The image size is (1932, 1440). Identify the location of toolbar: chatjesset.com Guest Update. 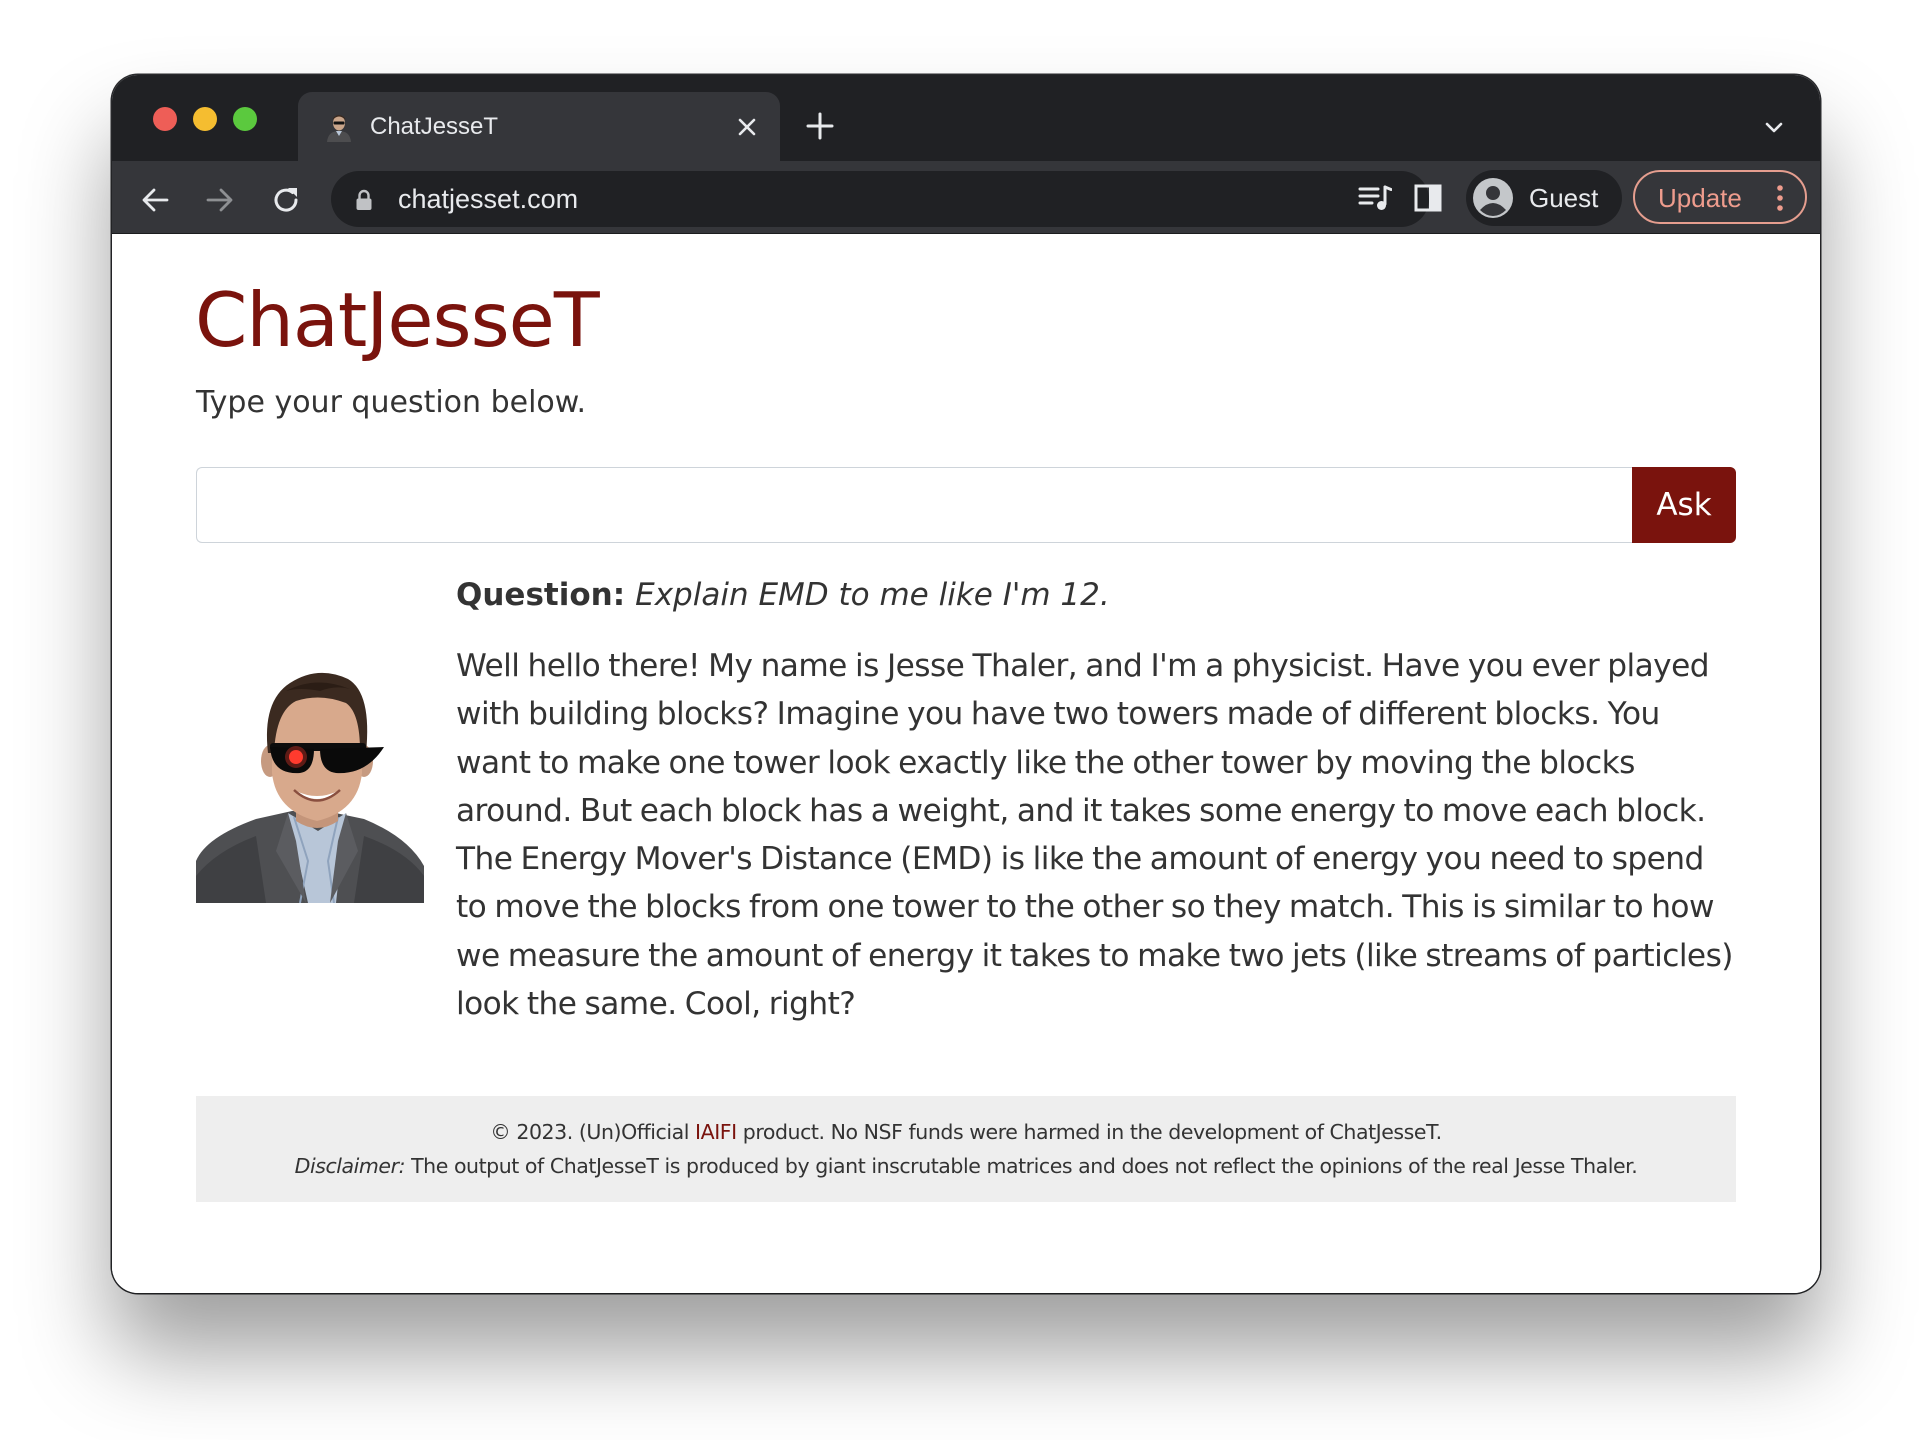
(966, 197).